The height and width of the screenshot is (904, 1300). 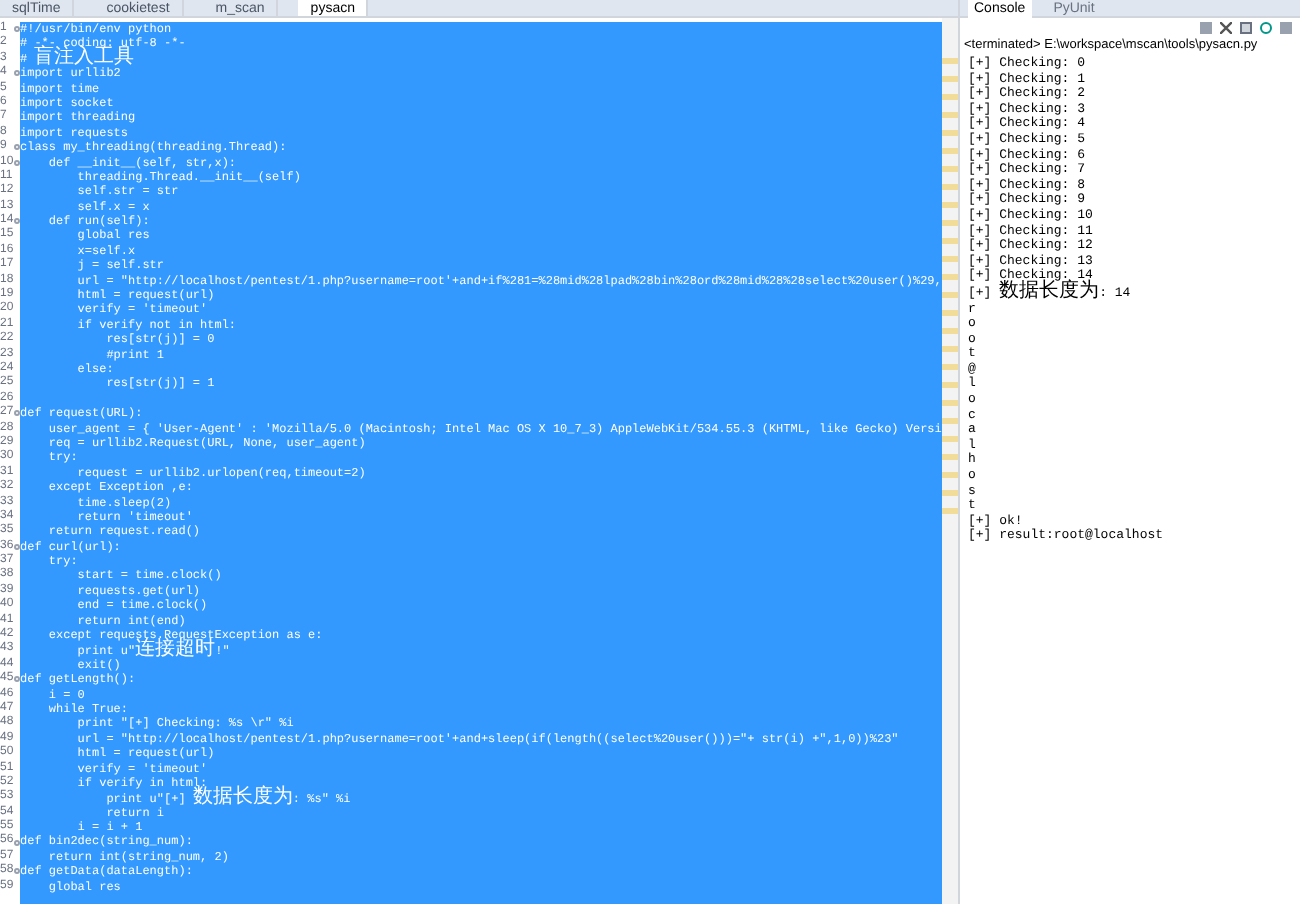 I want to click on close-icon, so click(x=1226, y=28).